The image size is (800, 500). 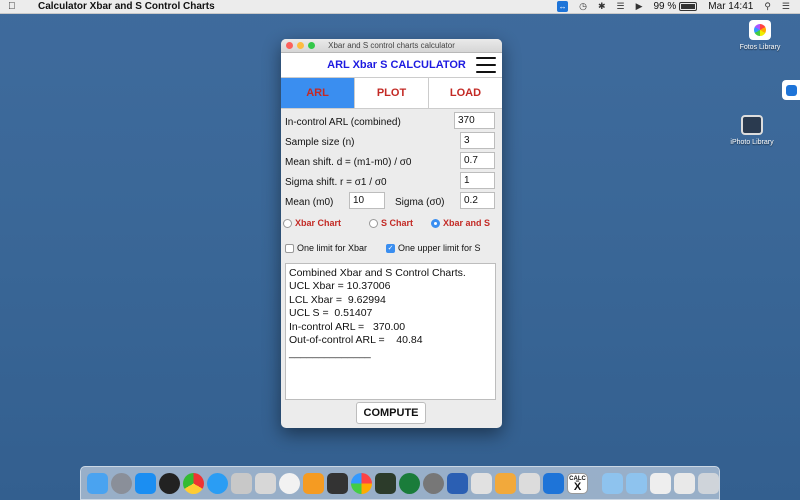 I want to click on output-line: Combined Xbar and S Control Charts., so click(x=377, y=273).